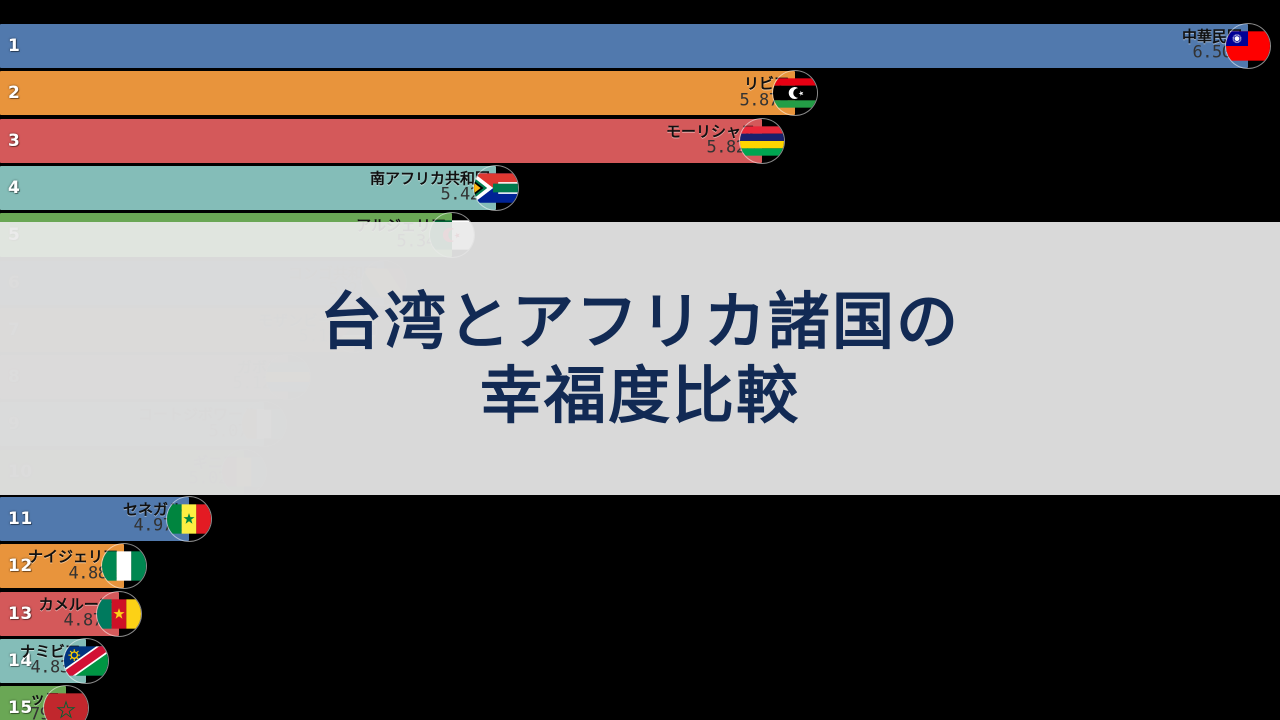  I want to click on bar-row: 2リビア5.87点, so click(640, 93).